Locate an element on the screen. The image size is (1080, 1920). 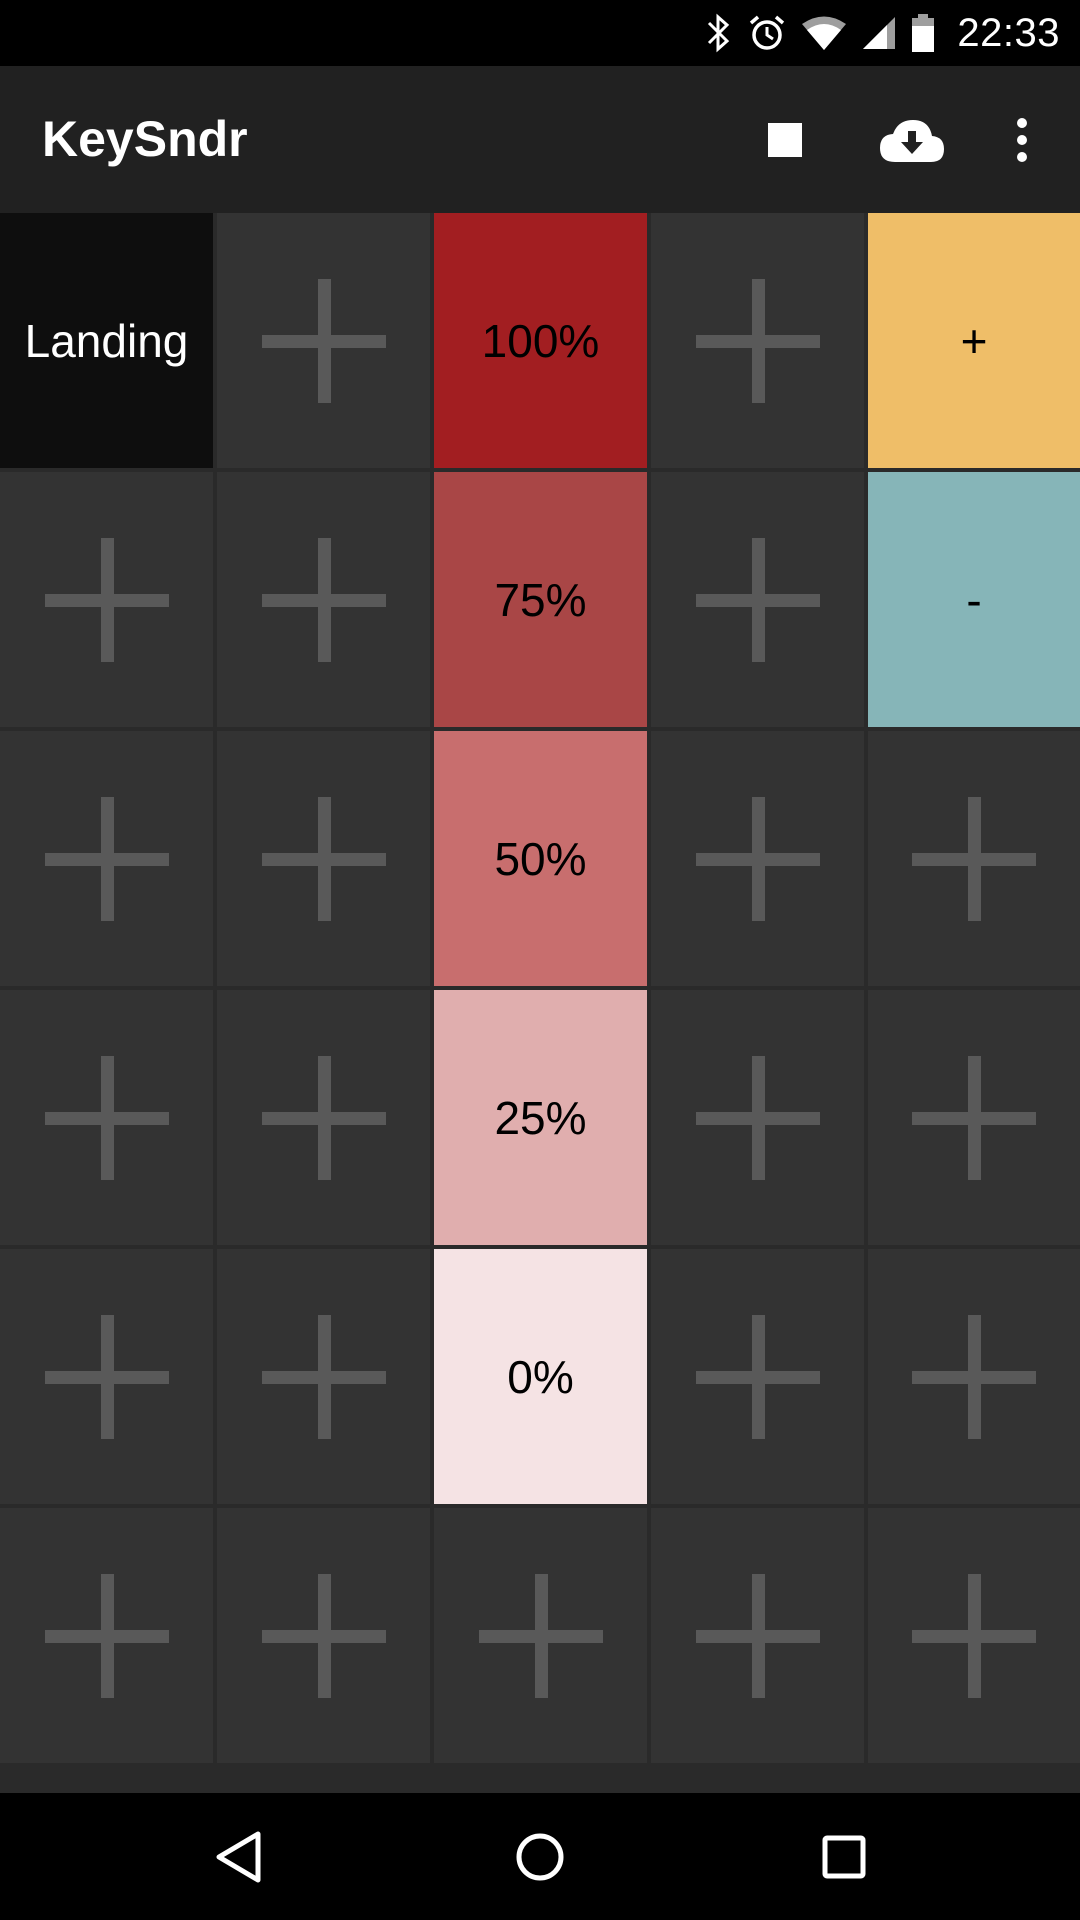
key-25-percent: 25% is located at coordinates (540, 1117).